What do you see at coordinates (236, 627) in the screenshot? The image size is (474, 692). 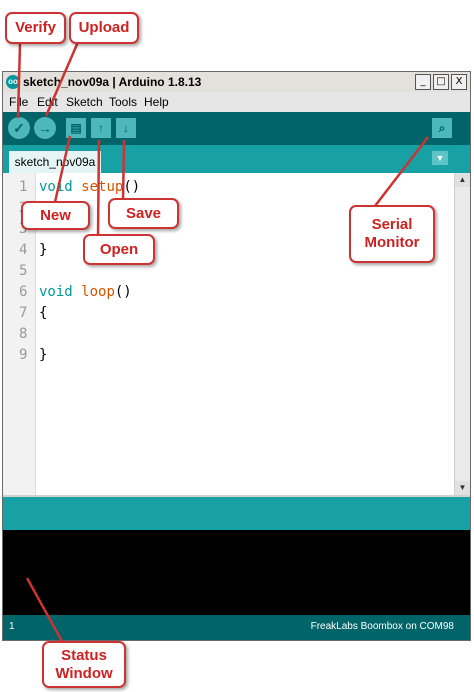 I see `status-bar: 1 FreakLabs Boombox on COM98` at bounding box center [236, 627].